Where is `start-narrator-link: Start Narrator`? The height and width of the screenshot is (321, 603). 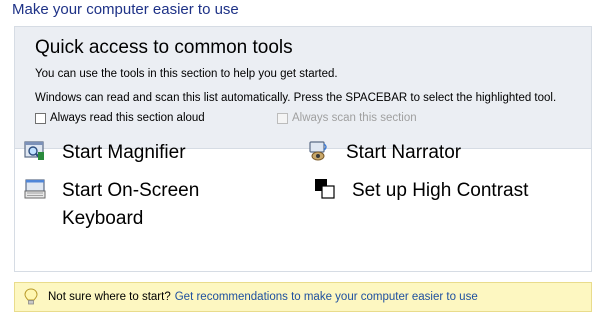
start-narrator-link: Start Narrator is located at coordinates (384, 153).